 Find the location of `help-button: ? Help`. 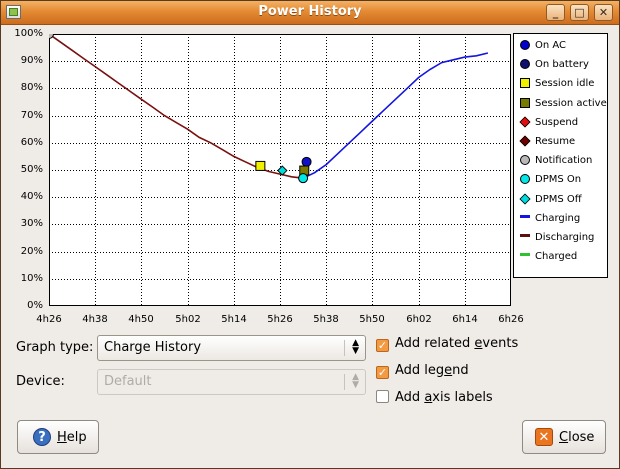

help-button: ? Help is located at coordinates (58, 437).